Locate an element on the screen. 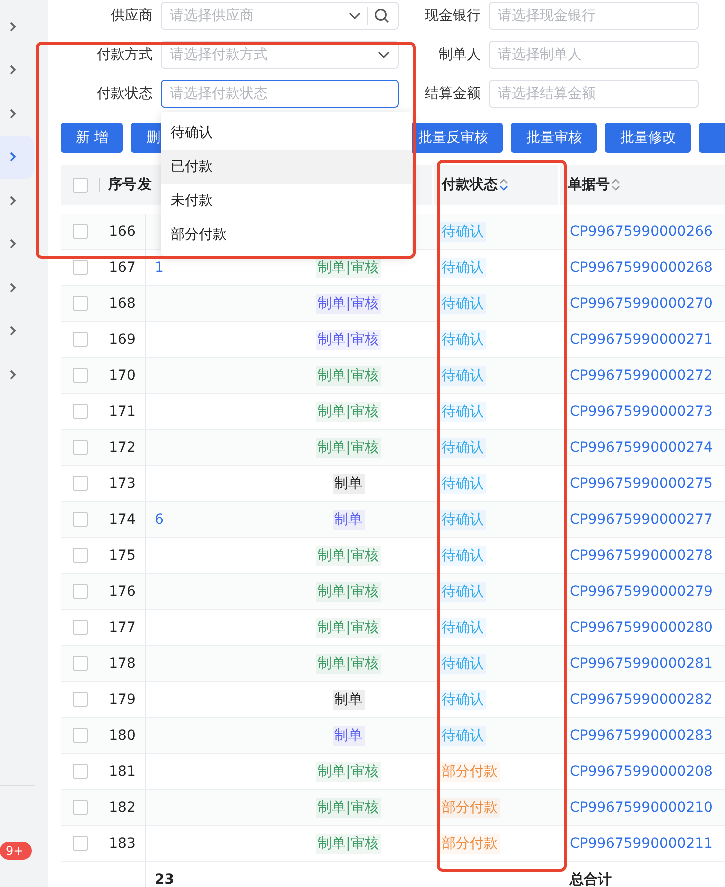 Image resolution: width=725 pixels, height=887 pixels. table-cell: 181 is located at coordinates (122, 772).